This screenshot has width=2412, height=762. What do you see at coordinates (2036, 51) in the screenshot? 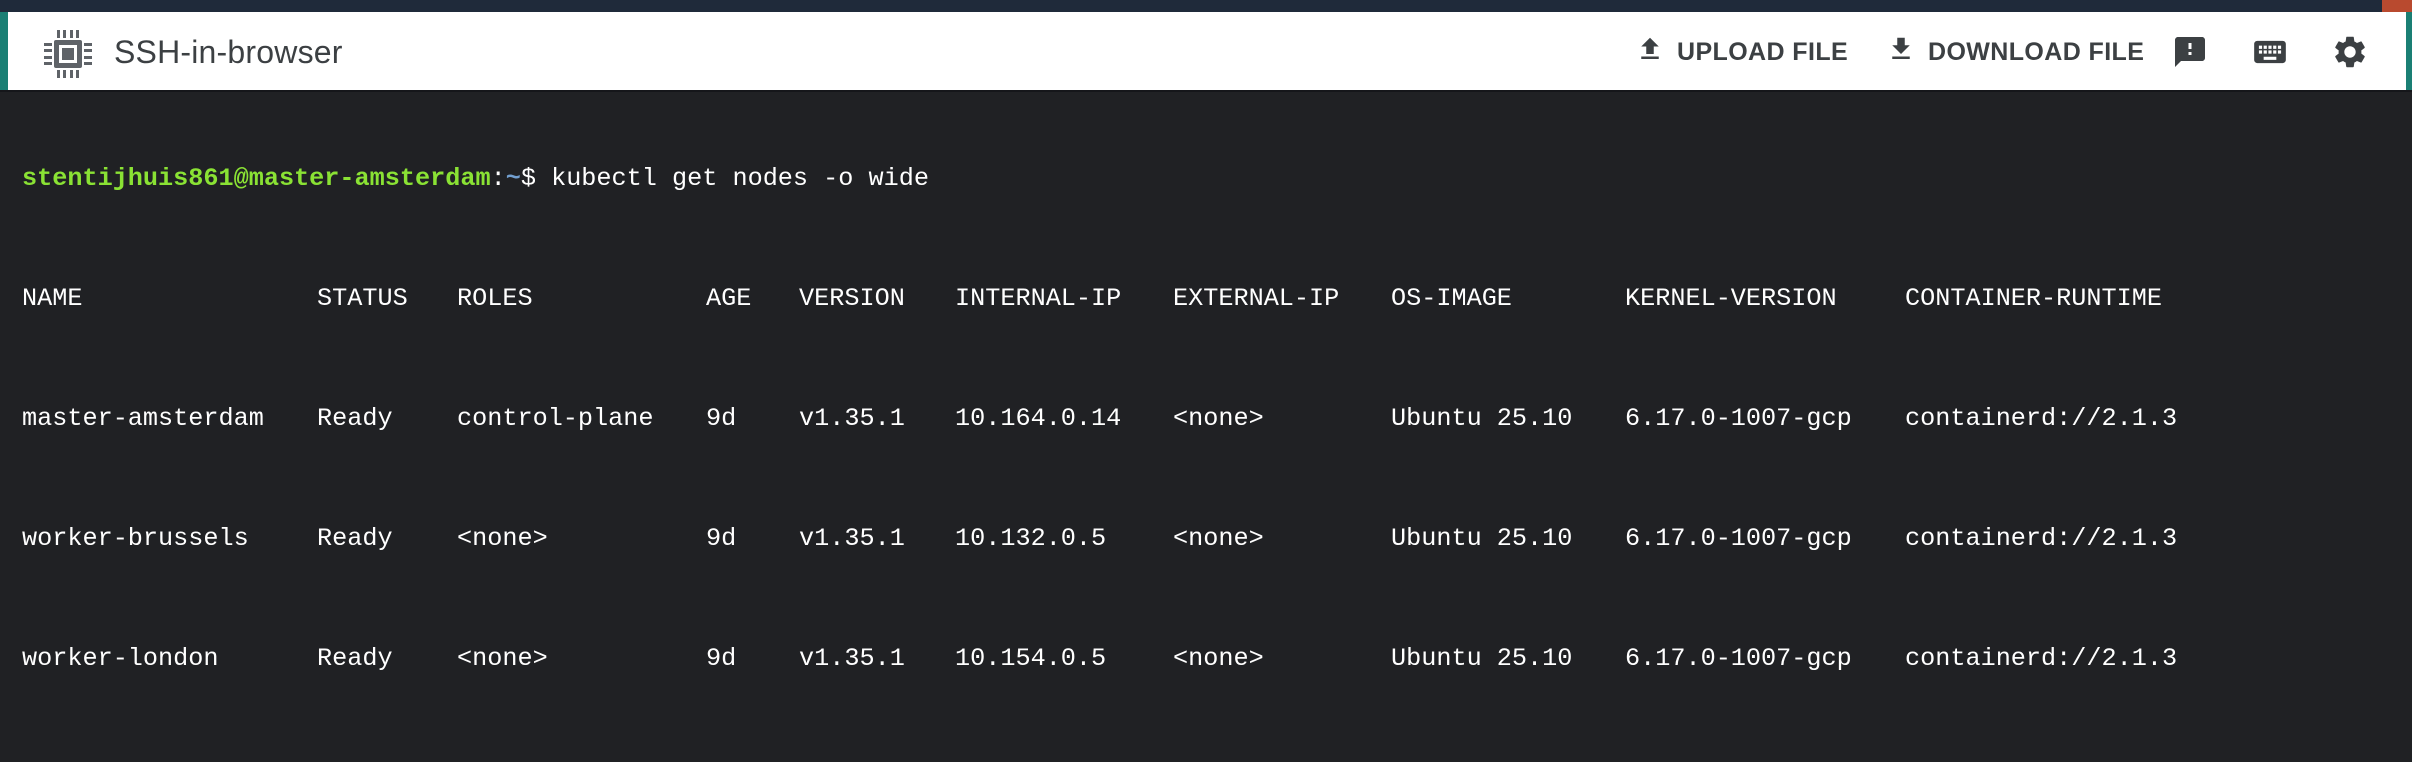
I see `download-file-label: DOWNLOAD FILE` at bounding box center [2036, 51].